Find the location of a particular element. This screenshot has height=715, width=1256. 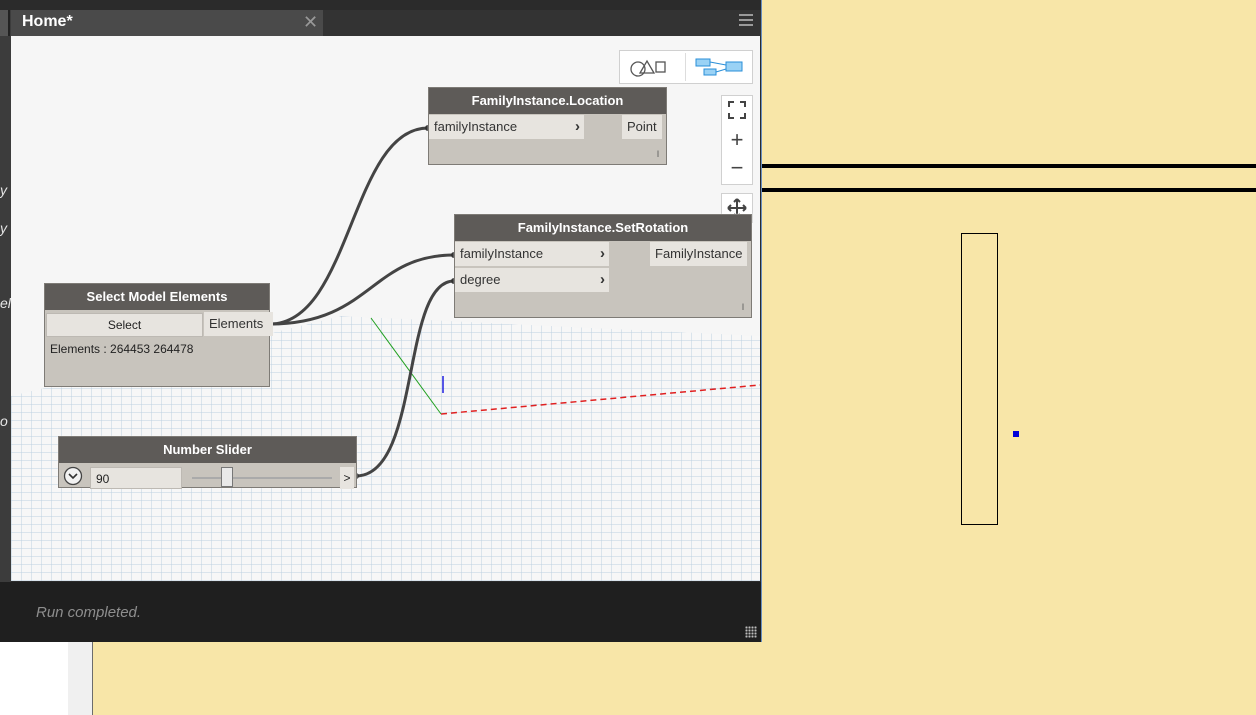

graph-view-icon is located at coordinates (720, 67).